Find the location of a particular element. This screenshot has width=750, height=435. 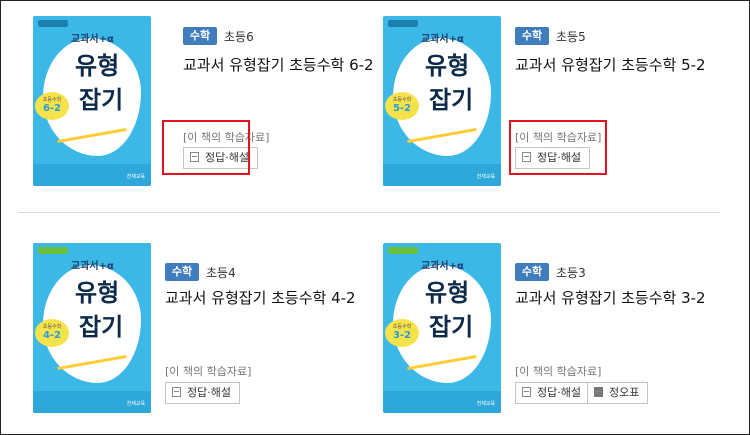

book-title: 교과서 유형잡기 초등수학 6-2 is located at coordinates (278, 64).